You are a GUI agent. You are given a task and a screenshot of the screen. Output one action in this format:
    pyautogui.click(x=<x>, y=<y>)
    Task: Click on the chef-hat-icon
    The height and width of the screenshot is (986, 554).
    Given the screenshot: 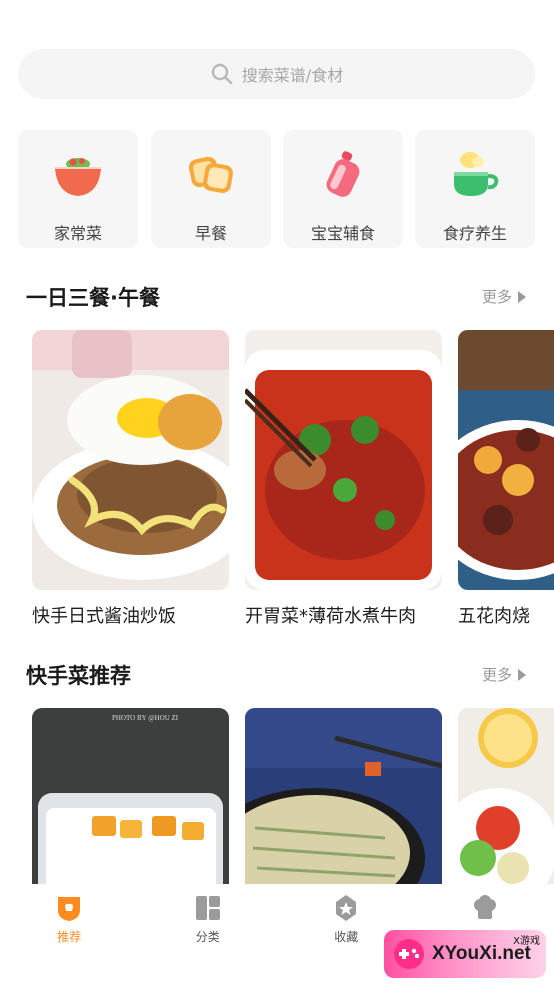 What is the action you would take?
    pyautogui.click(x=484, y=907)
    